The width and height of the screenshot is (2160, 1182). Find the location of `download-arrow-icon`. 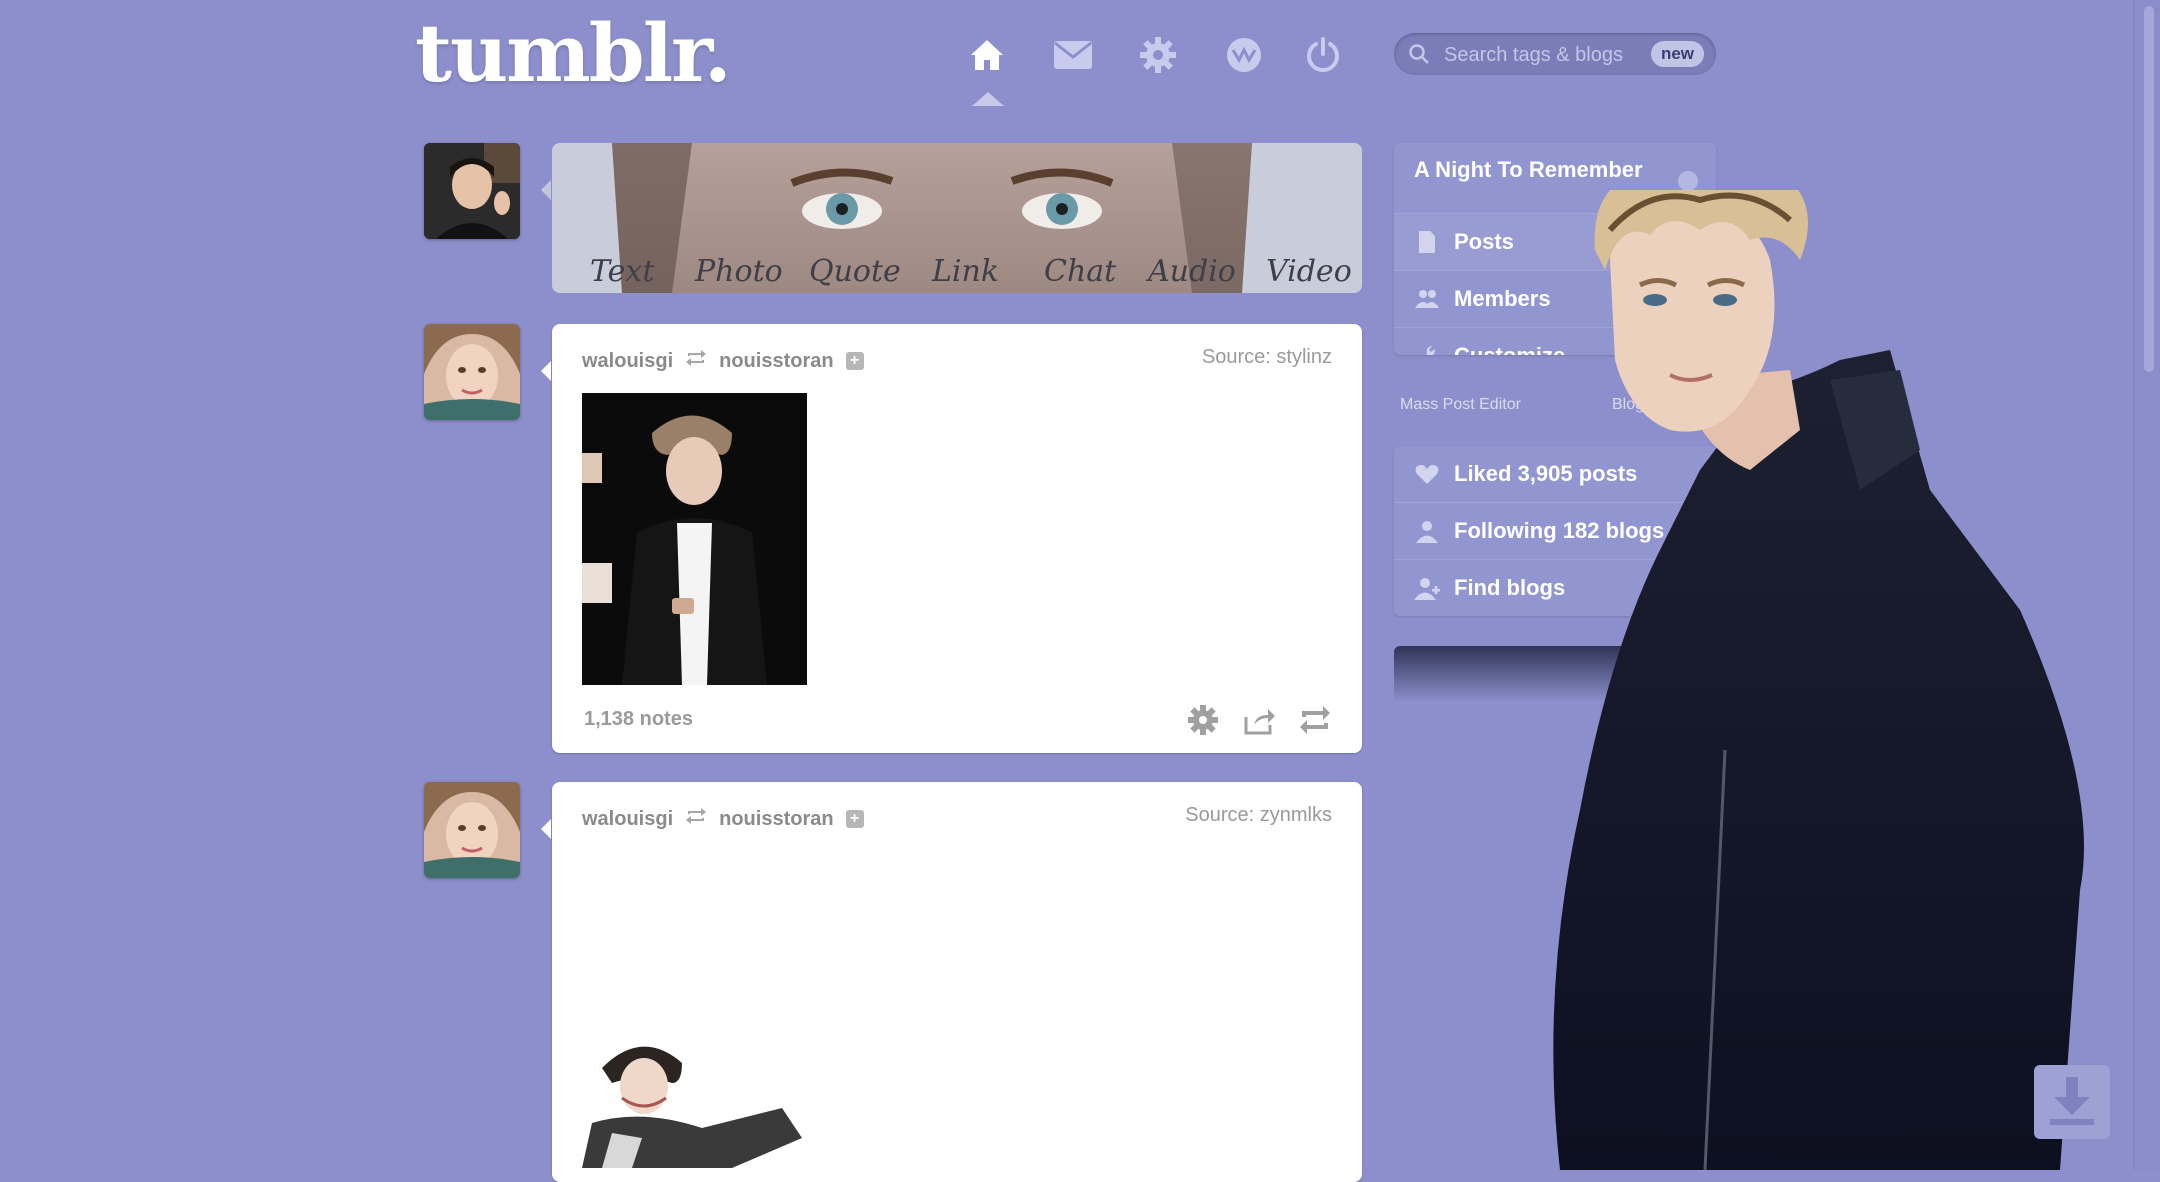

download-arrow-icon is located at coordinates (2072, 1101).